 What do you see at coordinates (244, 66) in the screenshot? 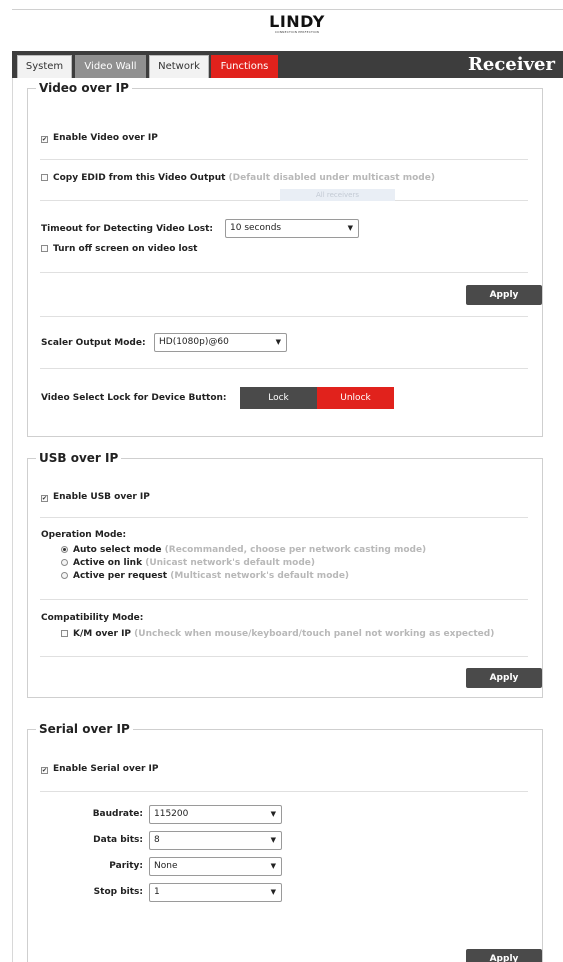
I see `tab-functions: Functions` at bounding box center [244, 66].